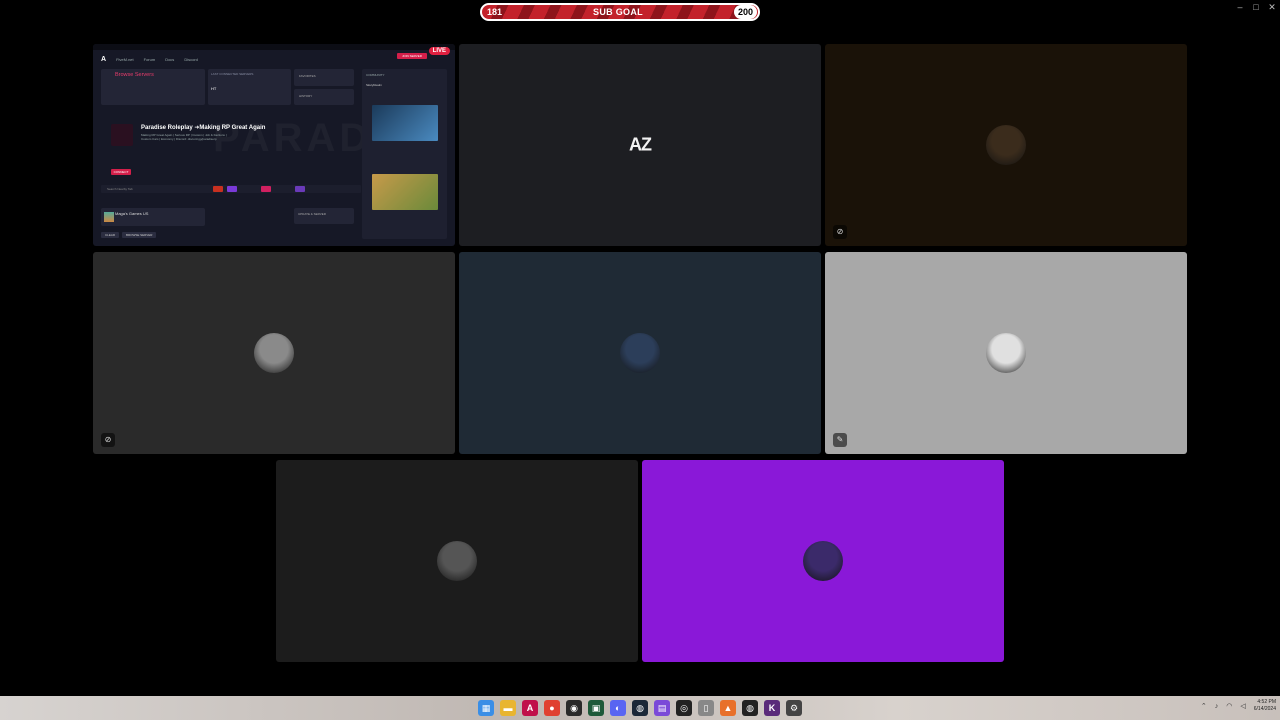 This screenshot has height=720, width=1280. Describe the element at coordinates (374, 85) in the screenshot. I see `share-news-author: SkulyRealm` at that location.